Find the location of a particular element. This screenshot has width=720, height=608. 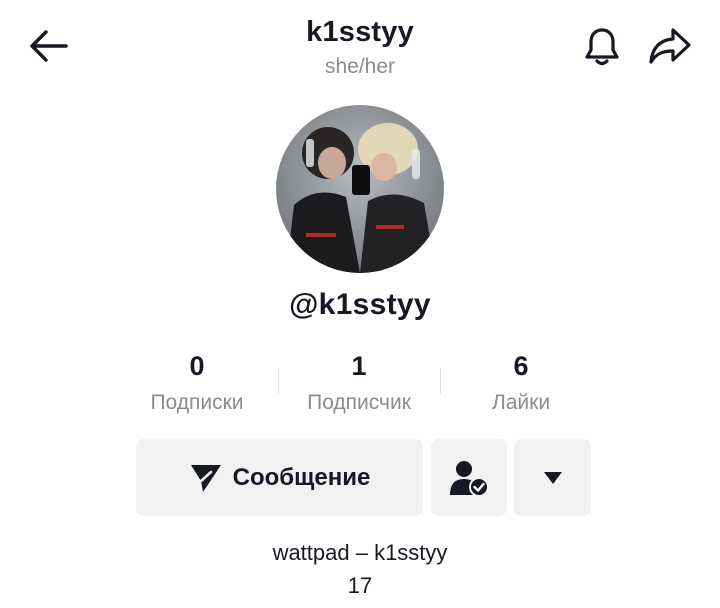

share-arrow-icon is located at coordinates (670, 46).